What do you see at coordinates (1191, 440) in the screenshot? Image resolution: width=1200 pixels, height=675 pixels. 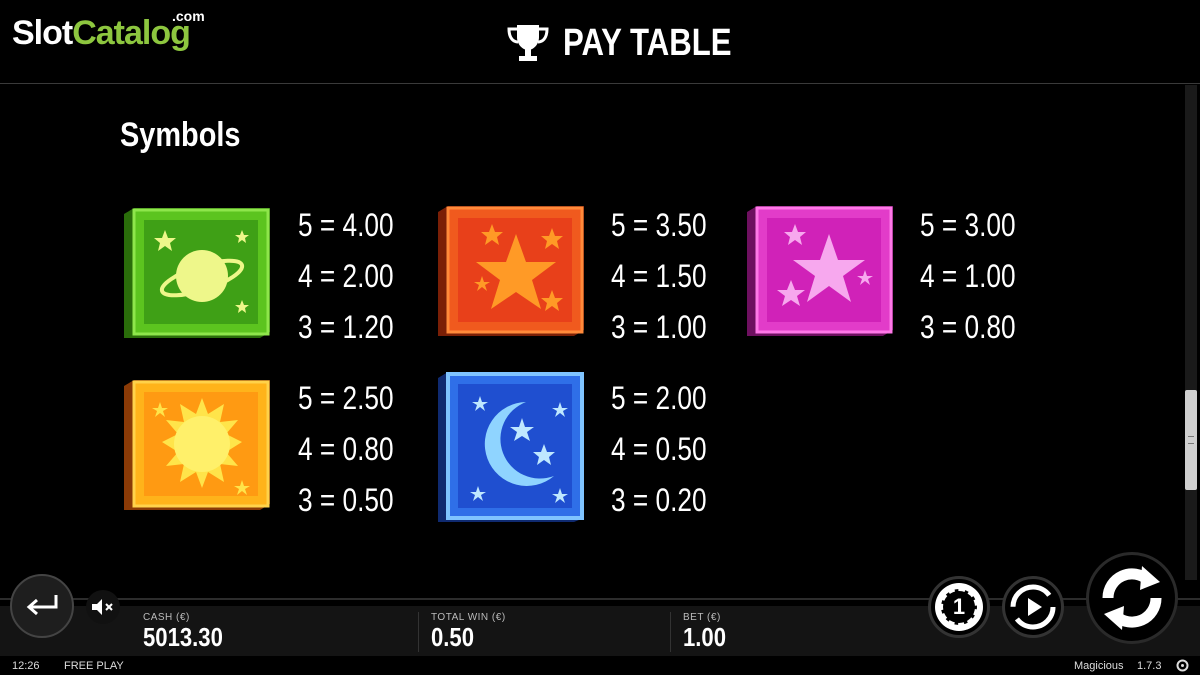 I see `scrollbar-grip` at bounding box center [1191, 440].